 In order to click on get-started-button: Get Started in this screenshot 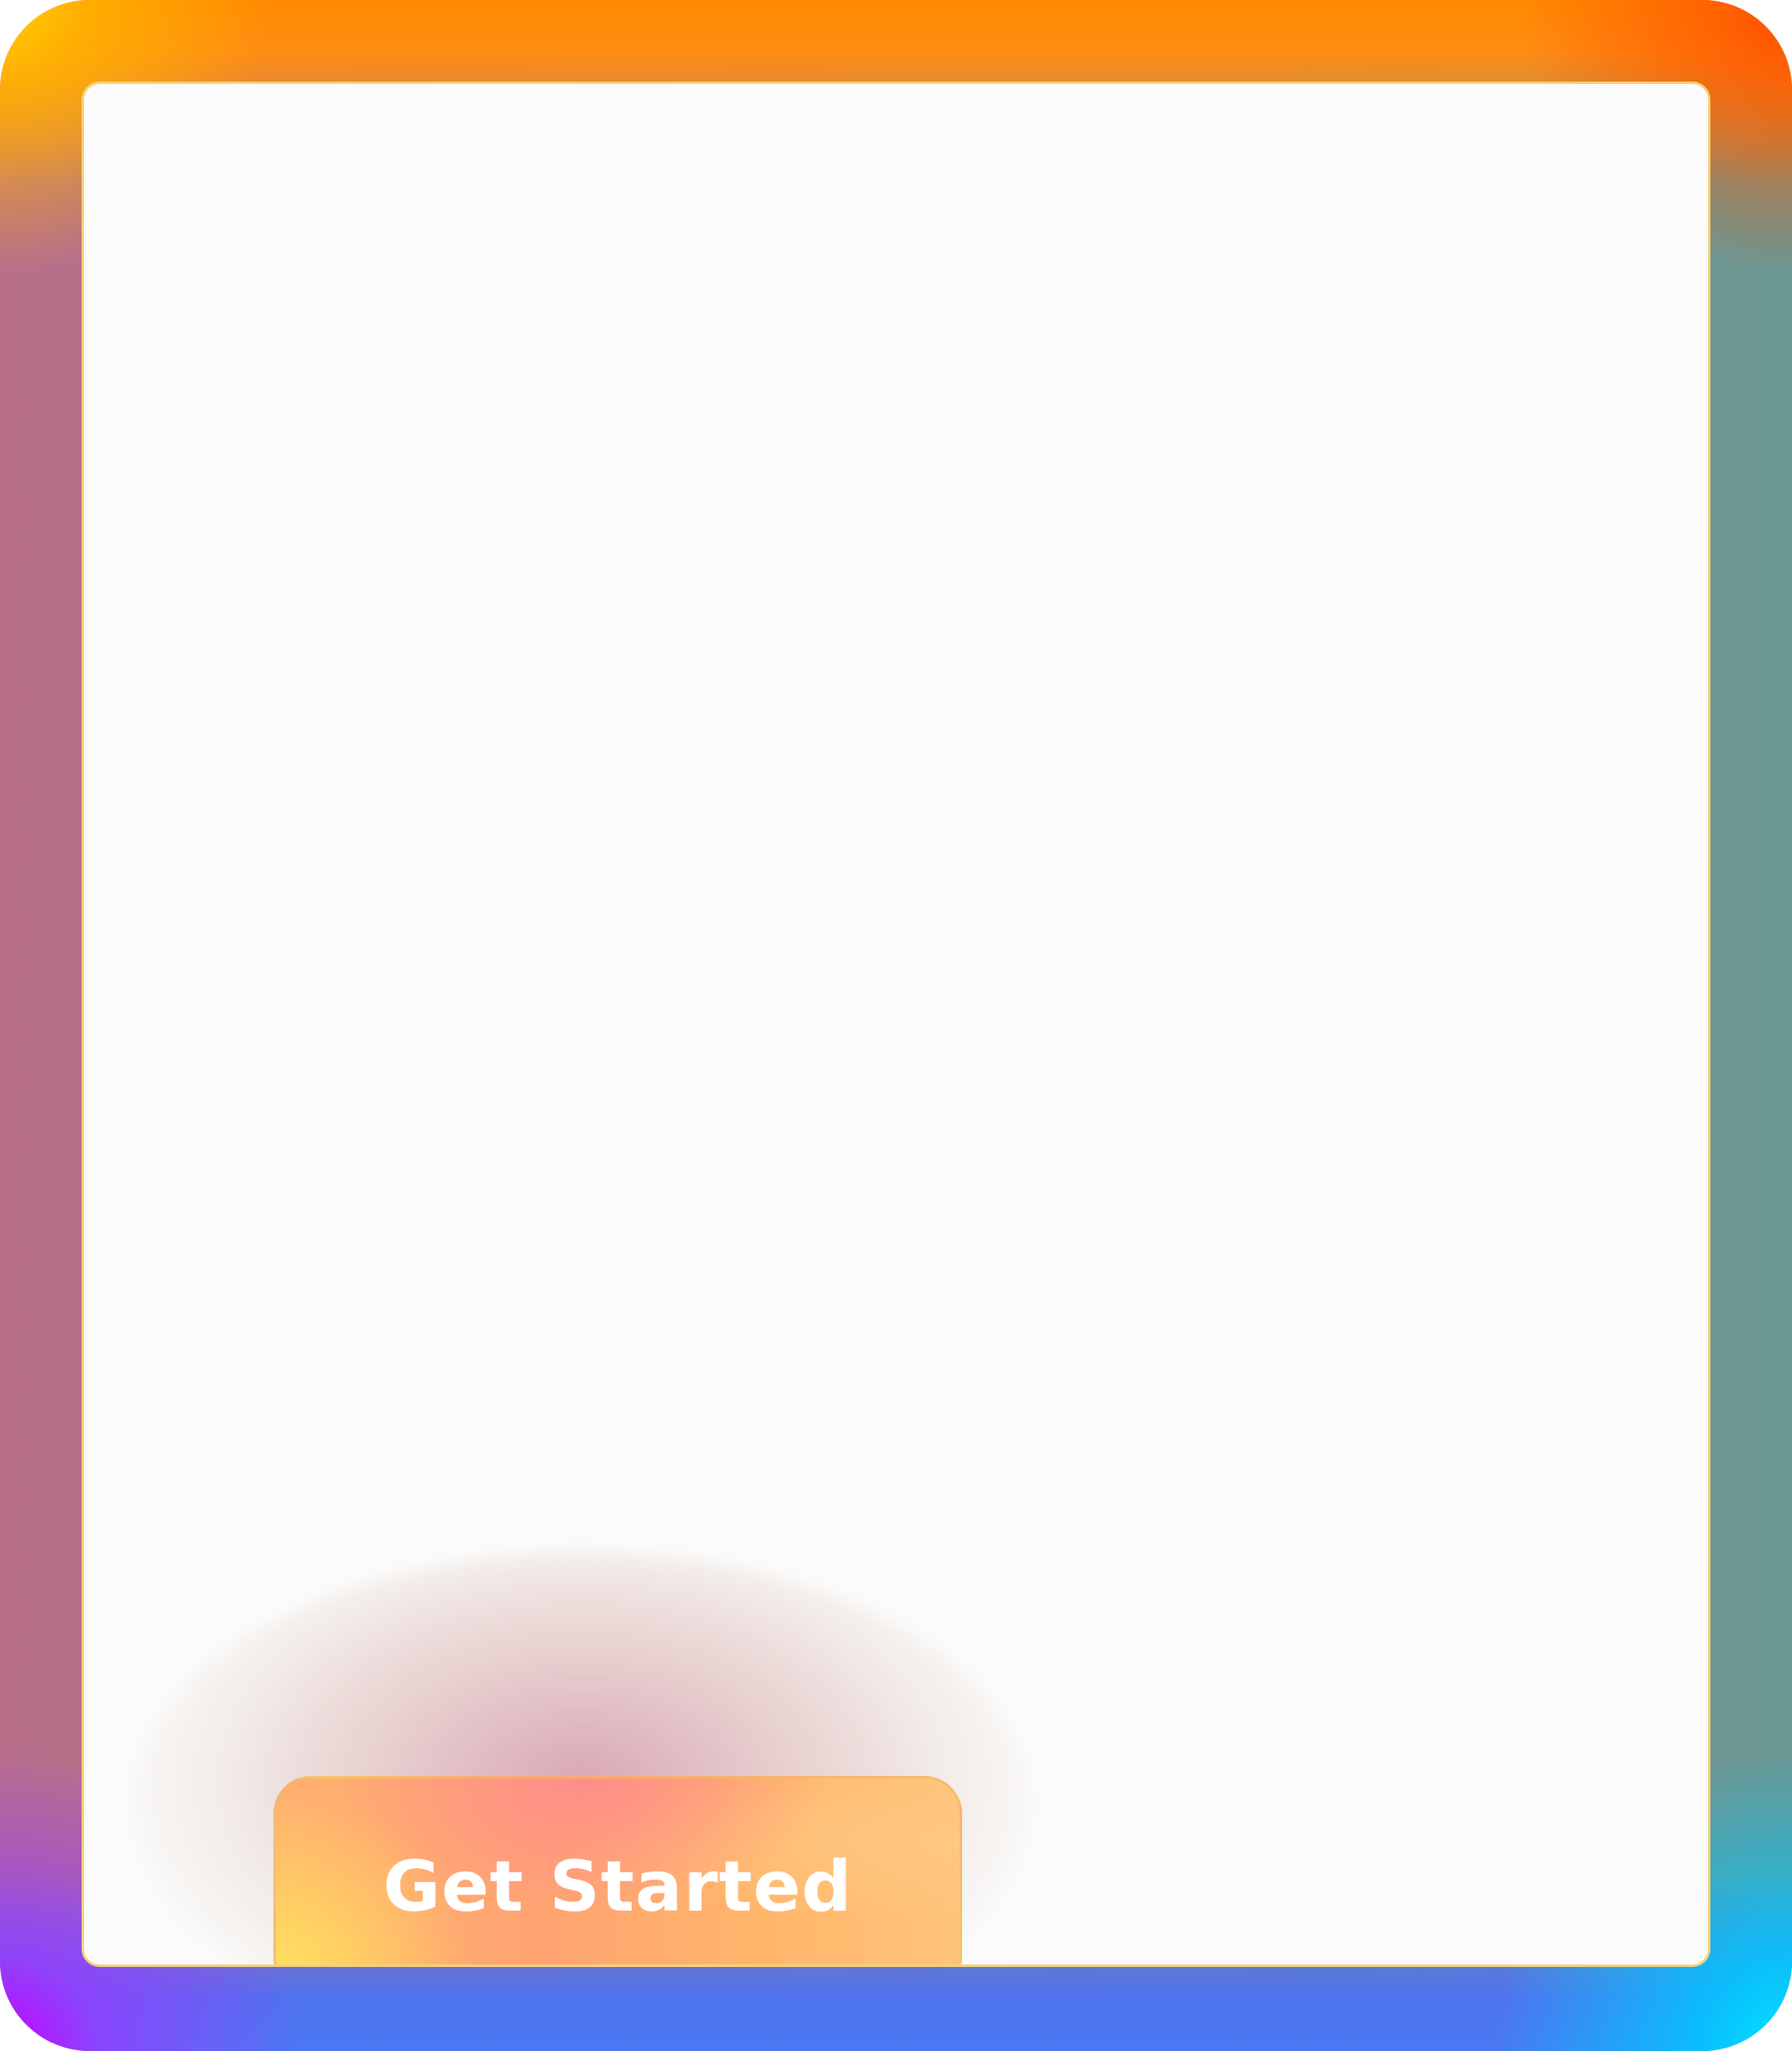, I will do `click(617, 1870)`.